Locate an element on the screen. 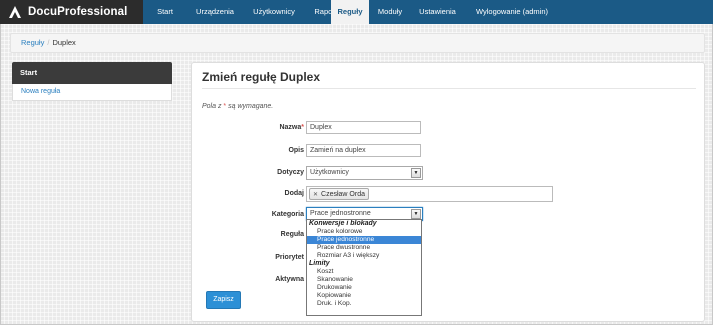 This screenshot has width=713, height=325. nav-urzadzenia: Urządzenia is located at coordinates (215, 12).